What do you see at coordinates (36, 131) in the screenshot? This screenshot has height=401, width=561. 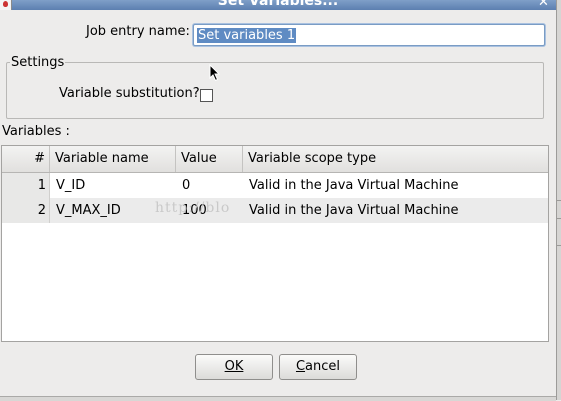 I see `variables-label: Variables :` at bounding box center [36, 131].